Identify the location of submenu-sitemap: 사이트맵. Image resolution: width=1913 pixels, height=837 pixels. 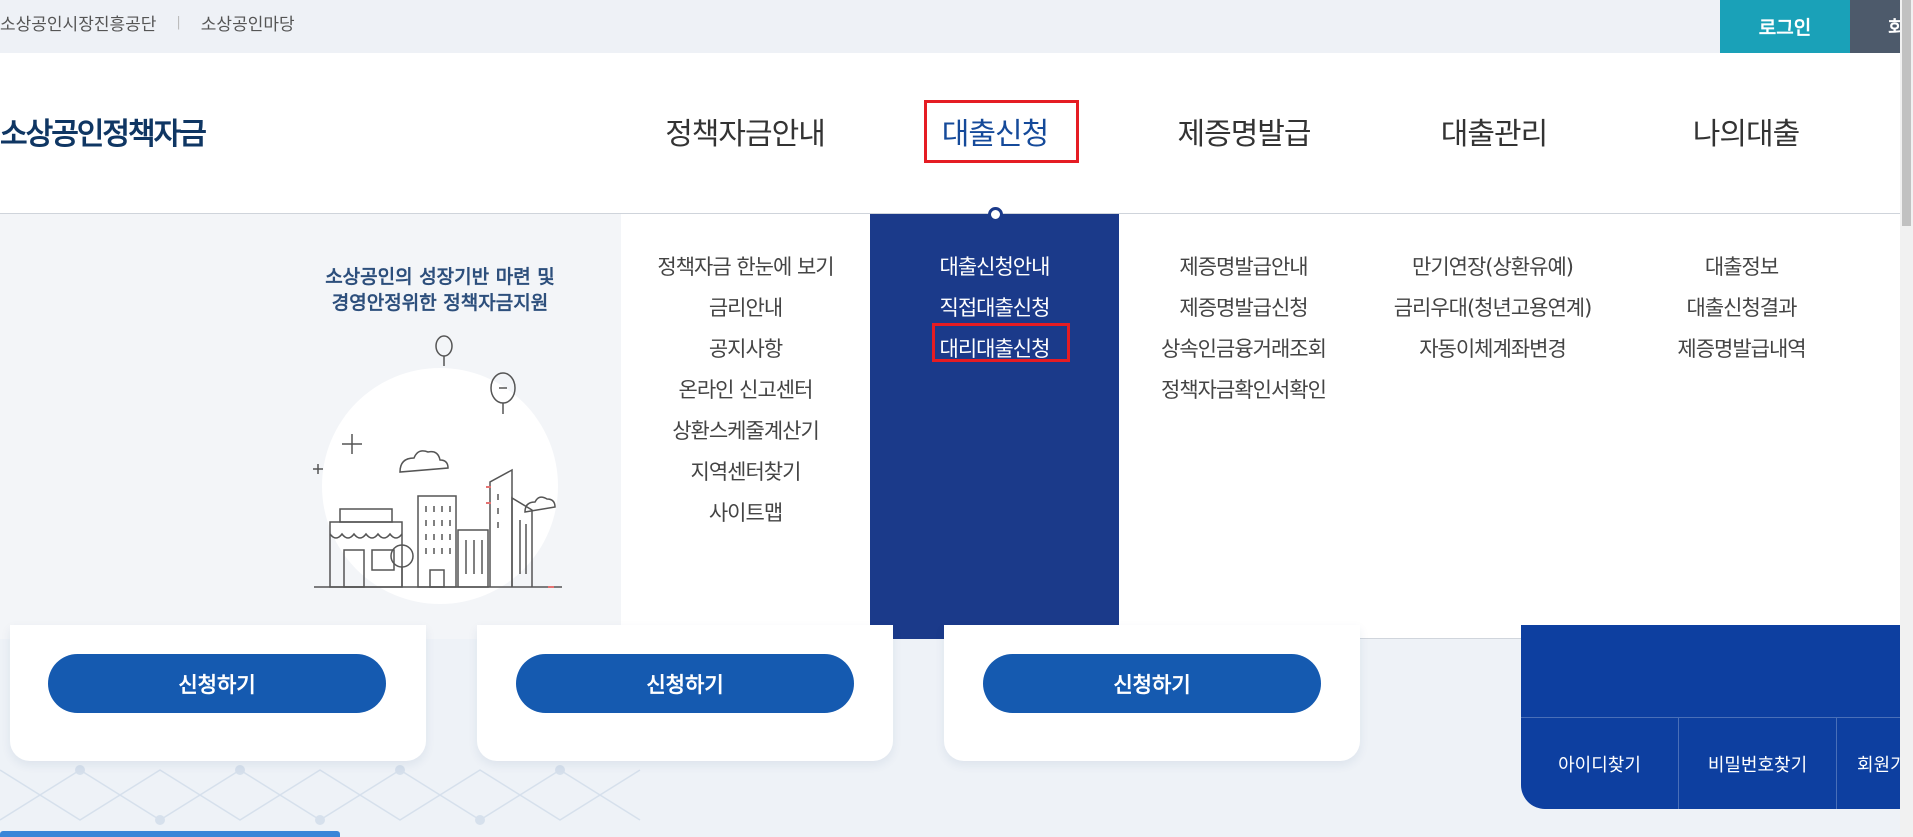
(745, 513).